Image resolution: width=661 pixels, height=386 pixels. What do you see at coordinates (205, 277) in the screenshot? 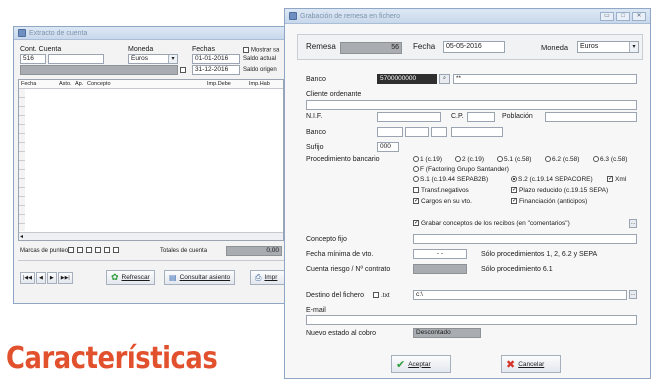
I see `consultar-label: Consultar asiento` at bounding box center [205, 277].